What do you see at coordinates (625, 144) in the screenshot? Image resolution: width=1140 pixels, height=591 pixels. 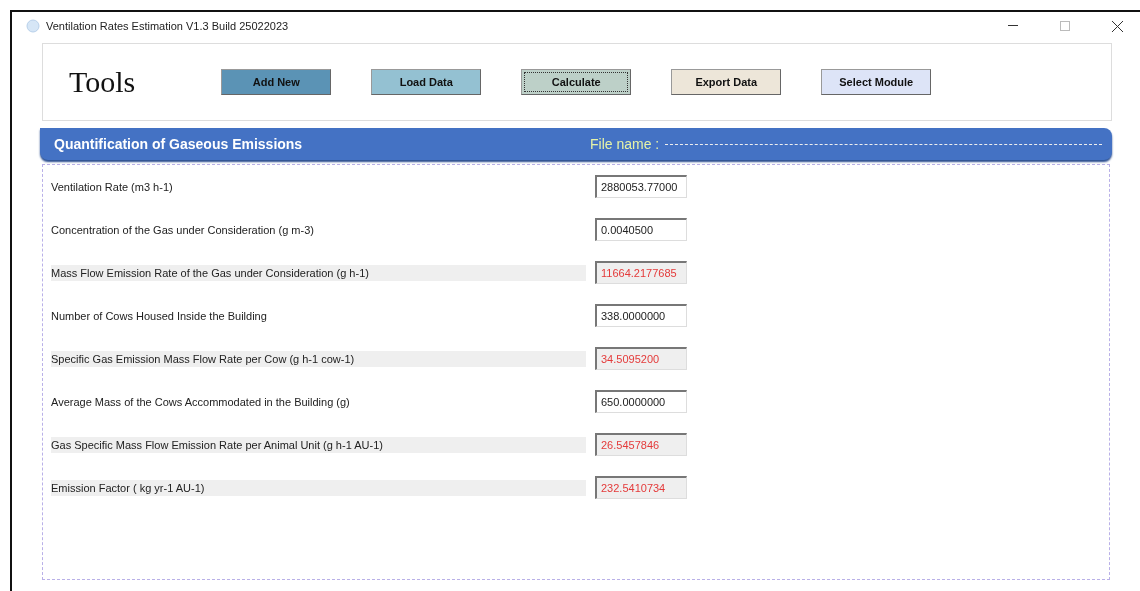 I see `file-name-label: File name :` at bounding box center [625, 144].